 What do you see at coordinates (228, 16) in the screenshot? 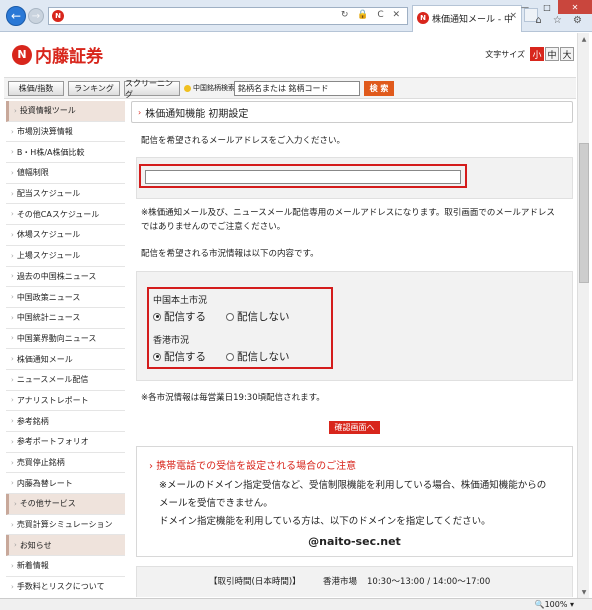
I see `address-bar: N ↻ 🔒 C ✕` at bounding box center [228, 16].